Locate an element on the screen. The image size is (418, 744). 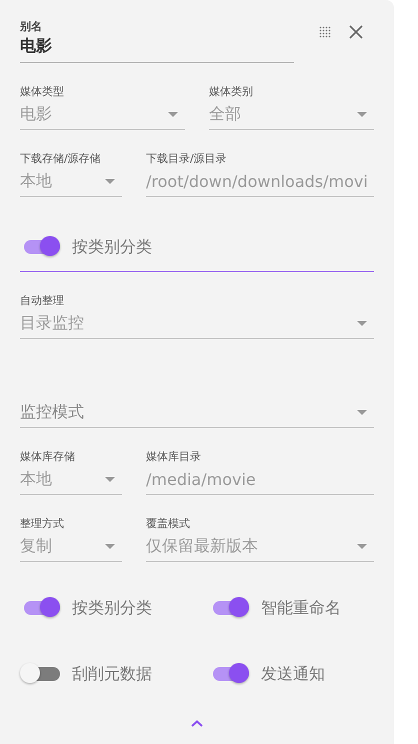
field-value: 电影 is located at coordinates (36, 46).